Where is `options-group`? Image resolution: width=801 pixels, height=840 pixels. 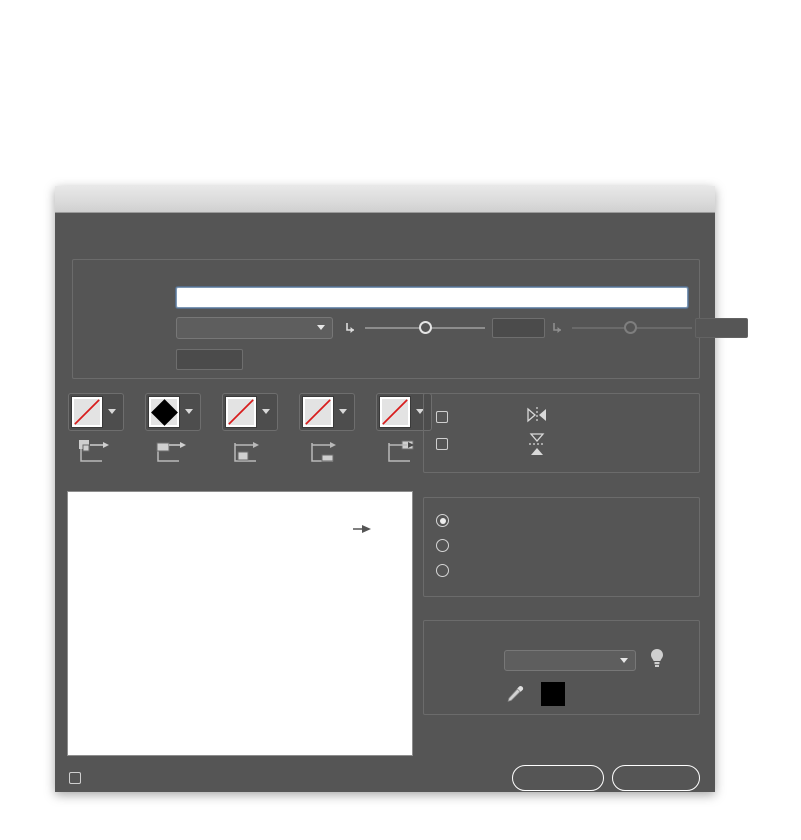
options-group is located at coordinates (386, 319).